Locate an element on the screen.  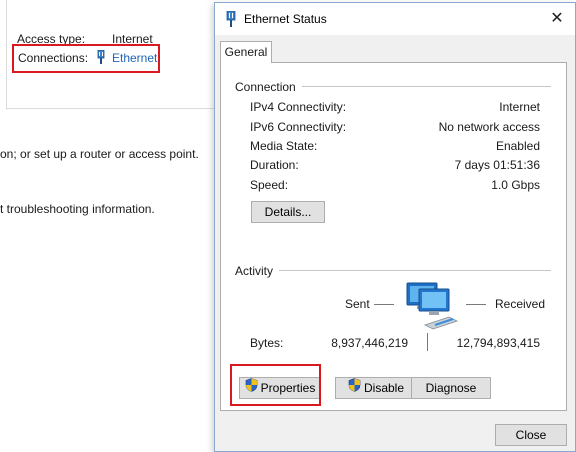
bytes-separator is located at coordinates (427, 342).